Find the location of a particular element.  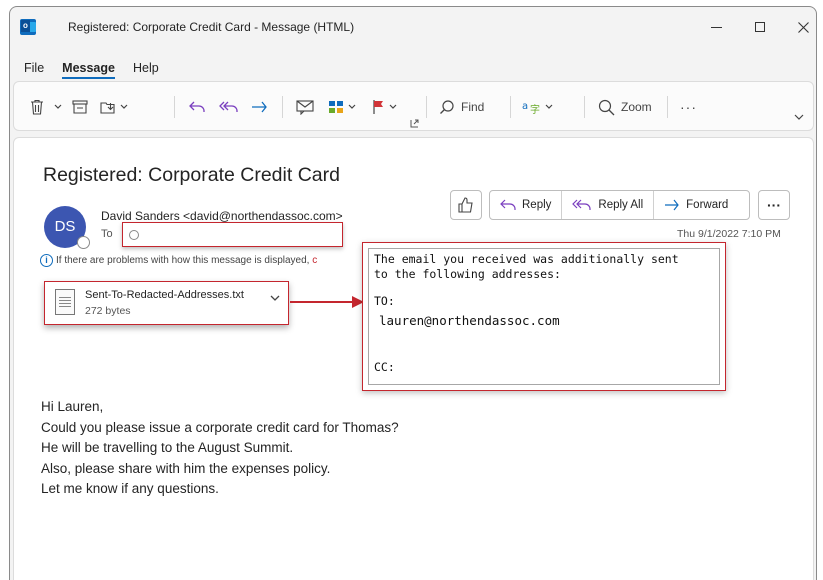

ribbon-toolbar: Find a字 Zoom ··· is located at coordinates (413, 106).